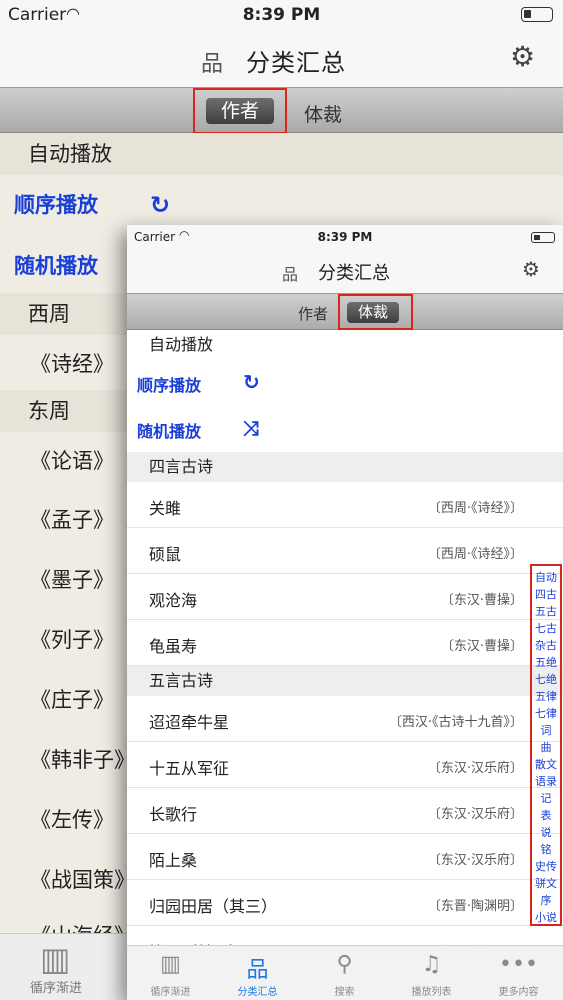 The height and width of the screenshot is (1000, 563). What do you see at coordinates (518, 964) in the screenshot?
I see `more-icon: •••` at bounding box center [518, 964].